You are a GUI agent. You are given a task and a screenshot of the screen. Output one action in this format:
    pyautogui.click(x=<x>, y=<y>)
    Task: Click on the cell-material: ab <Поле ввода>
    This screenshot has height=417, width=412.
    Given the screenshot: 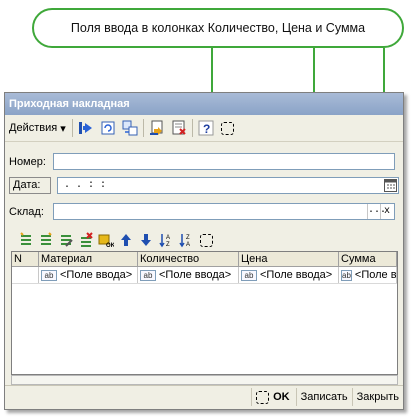 What is the action you would take?
    pyautogui.click(x=88, y=275)
    